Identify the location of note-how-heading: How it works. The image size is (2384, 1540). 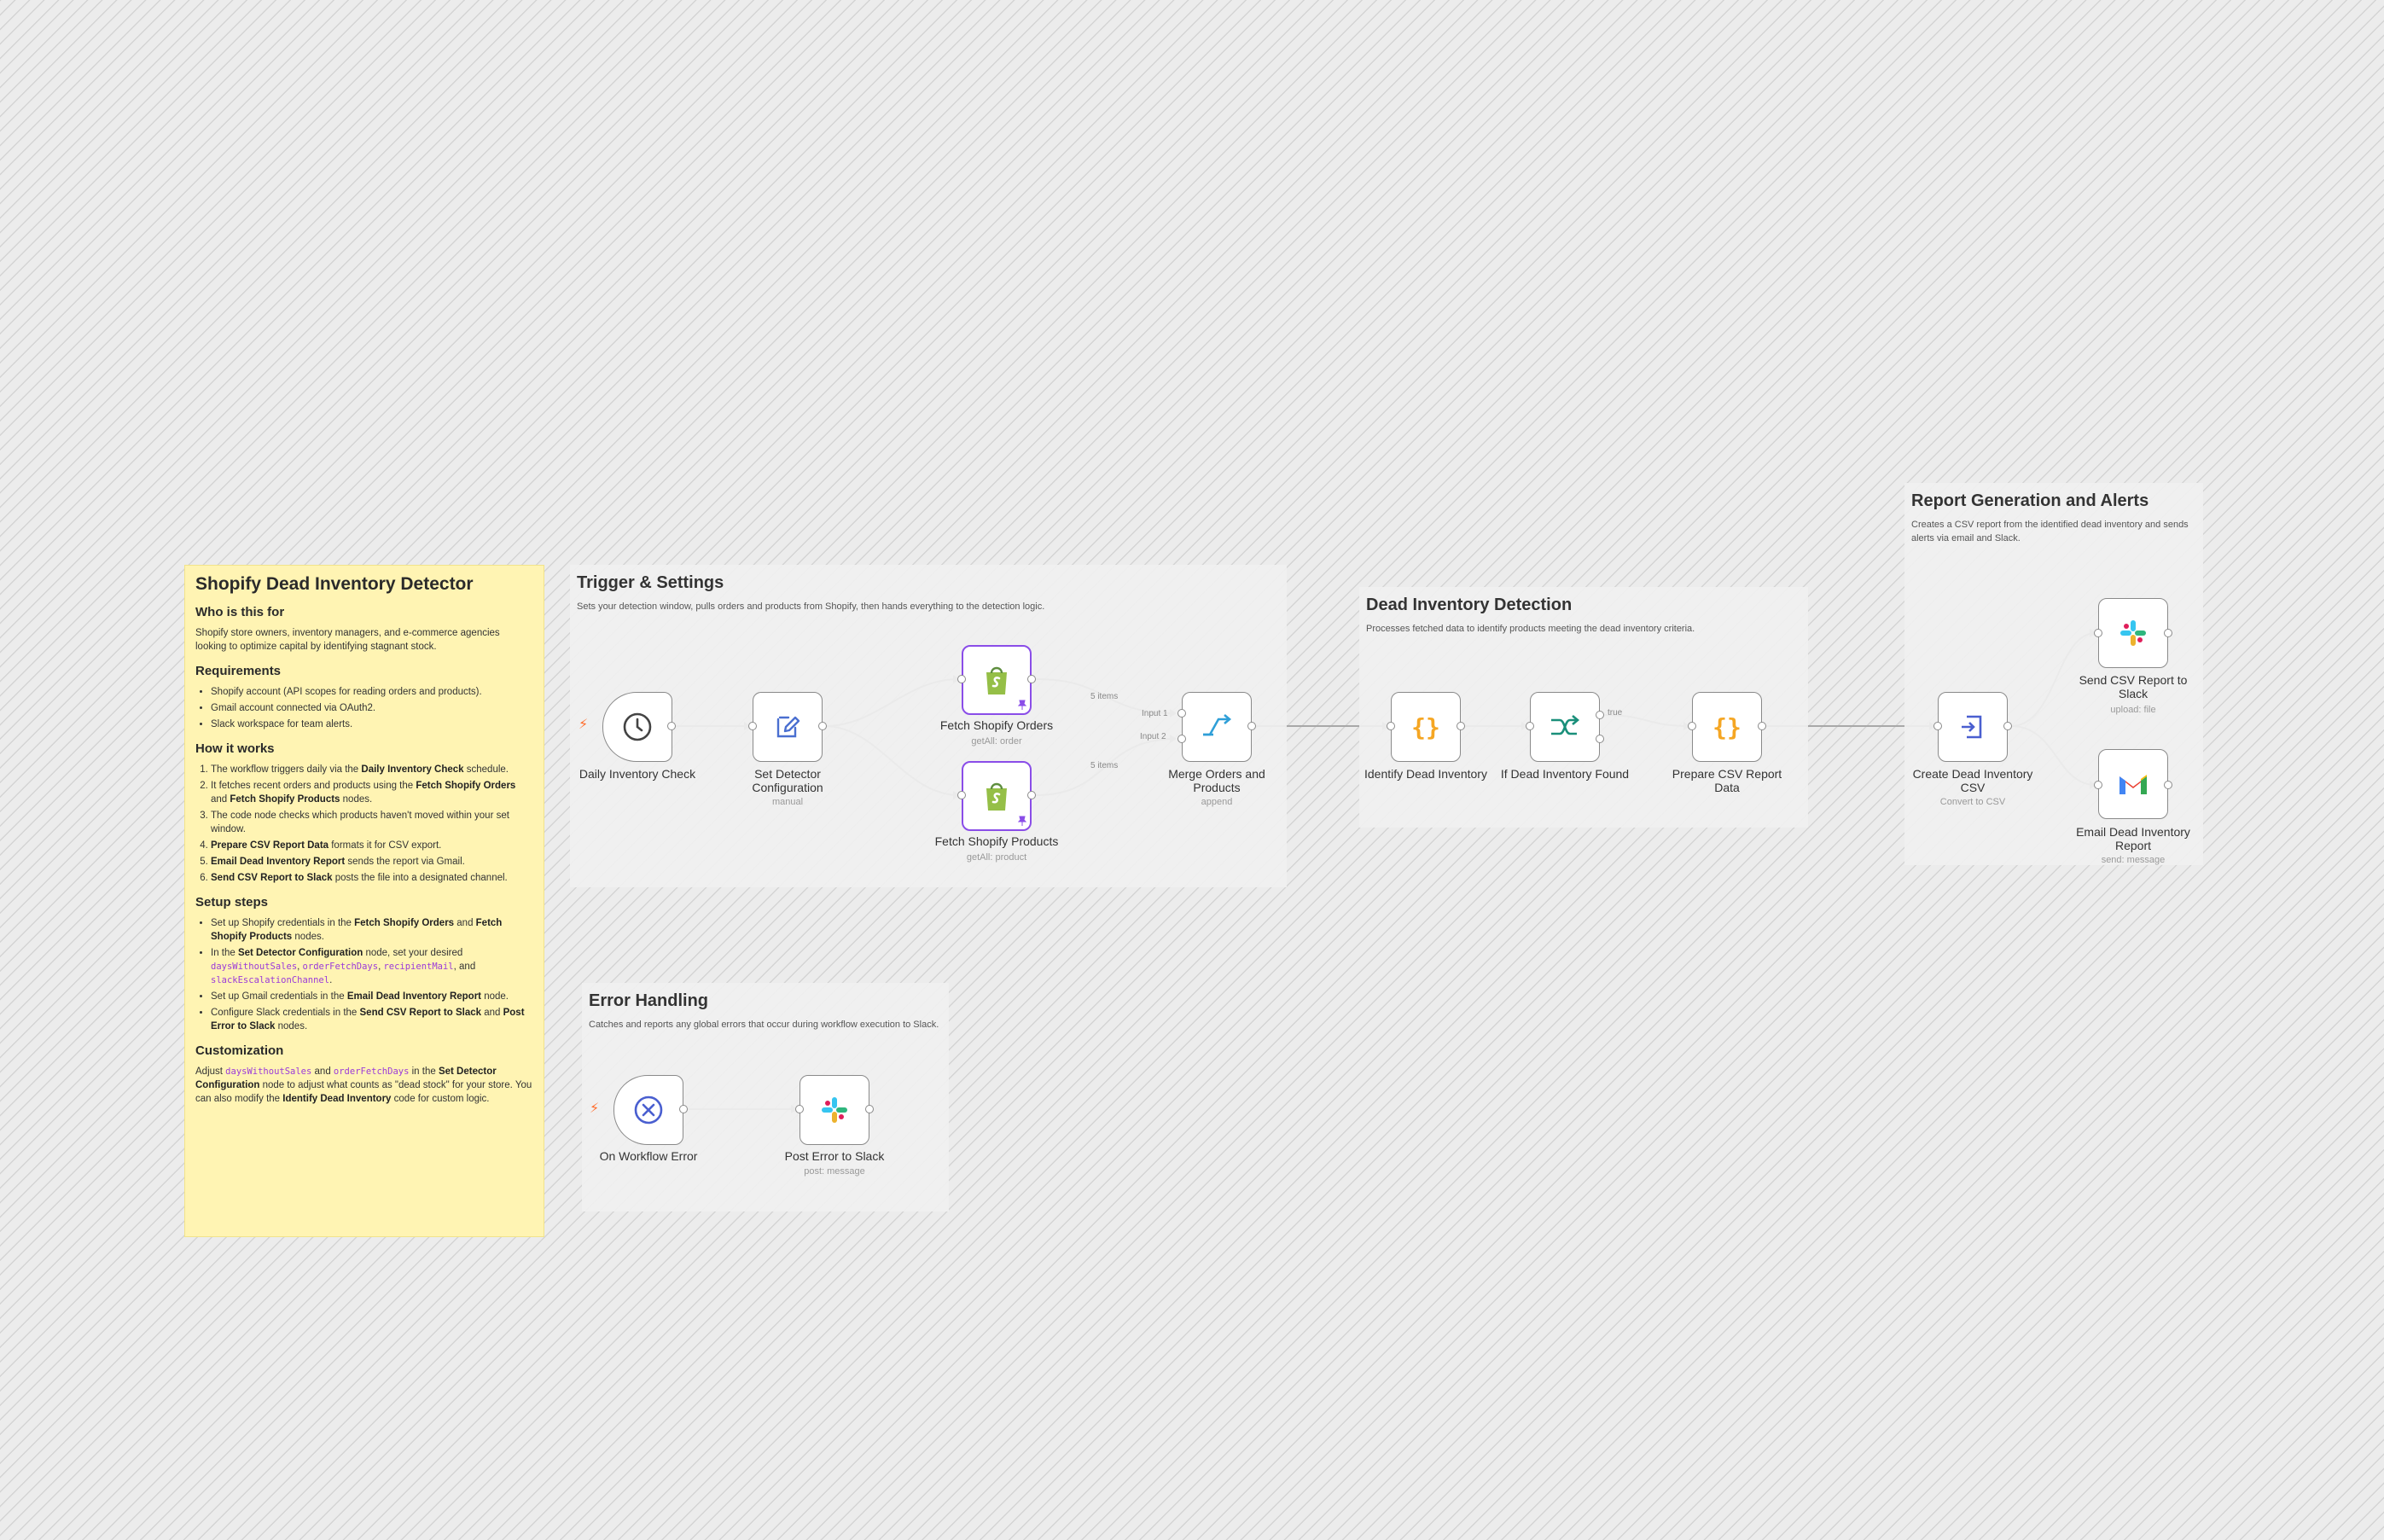
(235, 748).